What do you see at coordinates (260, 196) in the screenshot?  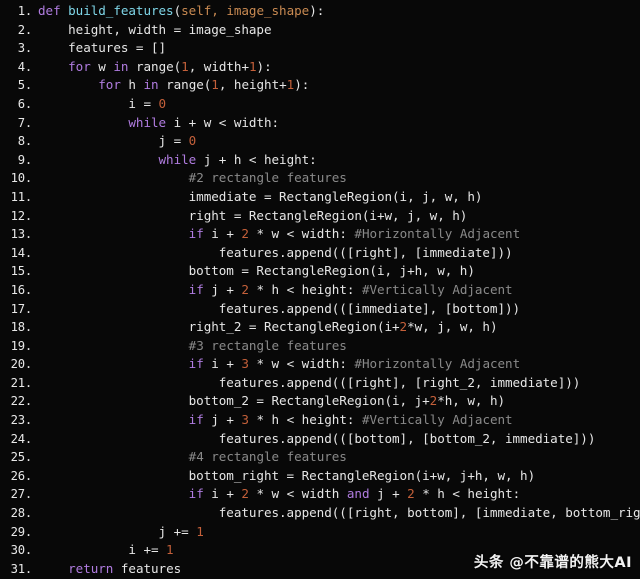 I see `code-token-pl: immediate = RectangleRegion(i, j, w, h)` at bounding box center [260, 196].